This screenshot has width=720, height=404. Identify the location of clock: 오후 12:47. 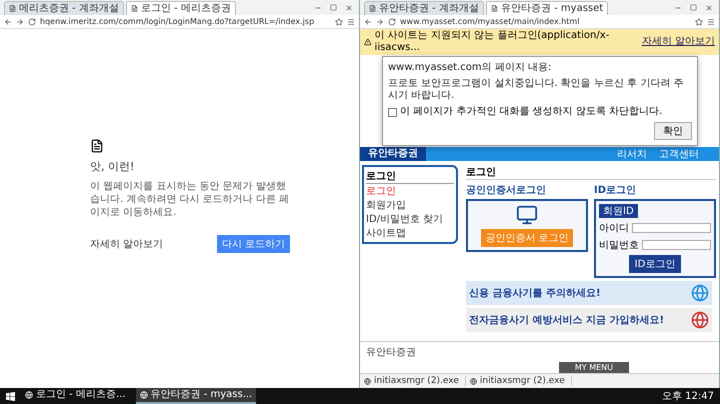
(688, 396).